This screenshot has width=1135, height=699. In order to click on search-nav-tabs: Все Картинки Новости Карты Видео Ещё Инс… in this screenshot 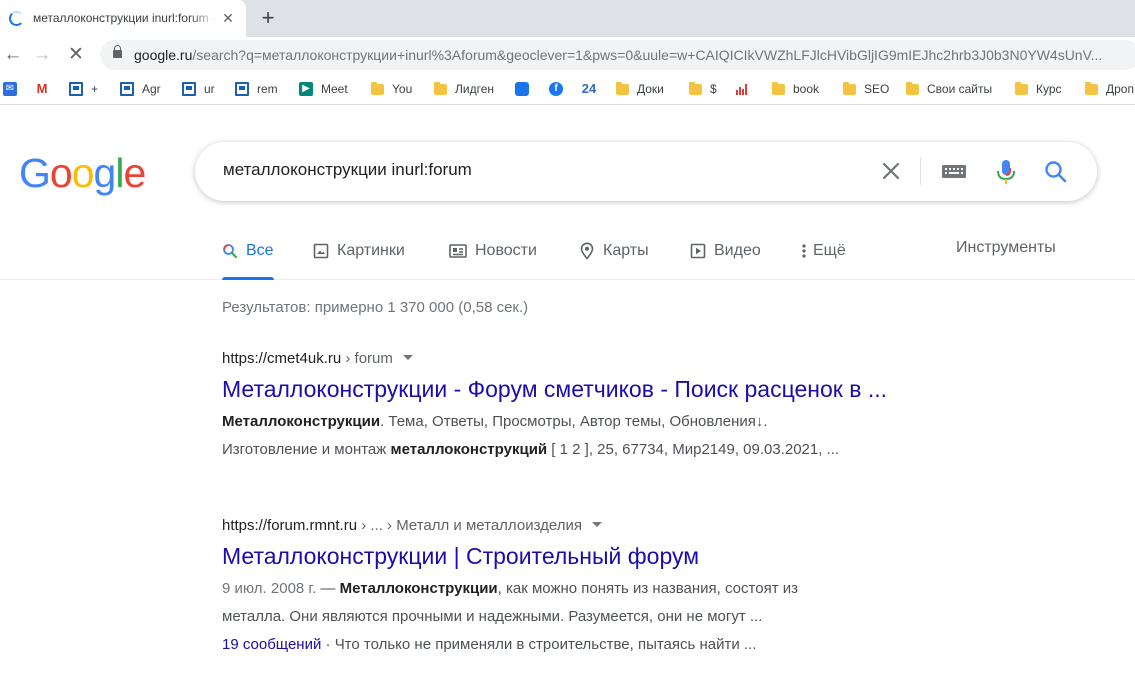, I will do `click(567, 256)`.